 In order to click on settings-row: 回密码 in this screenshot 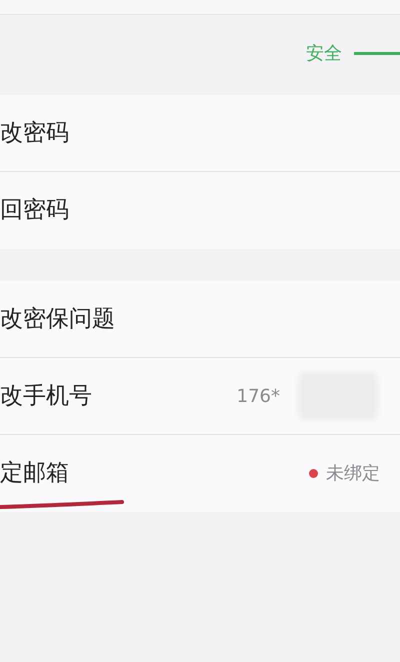, I will do `click(200, 210)`.